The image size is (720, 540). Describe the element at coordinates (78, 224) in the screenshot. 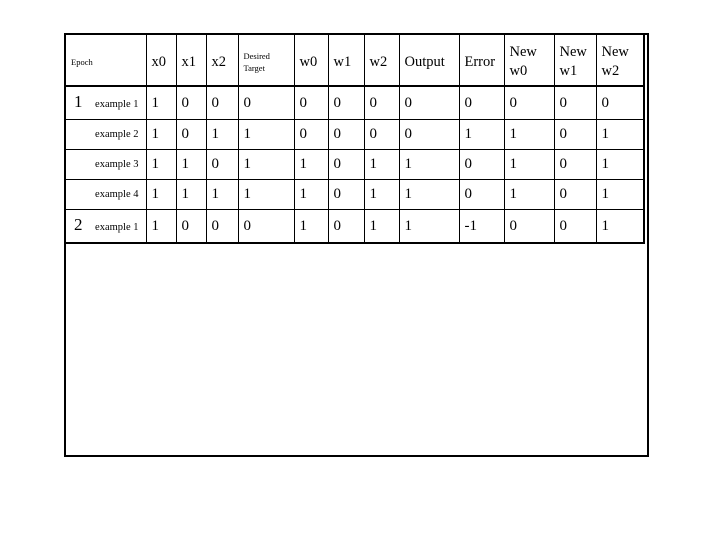

I see `epoch-number: 2` at that location.